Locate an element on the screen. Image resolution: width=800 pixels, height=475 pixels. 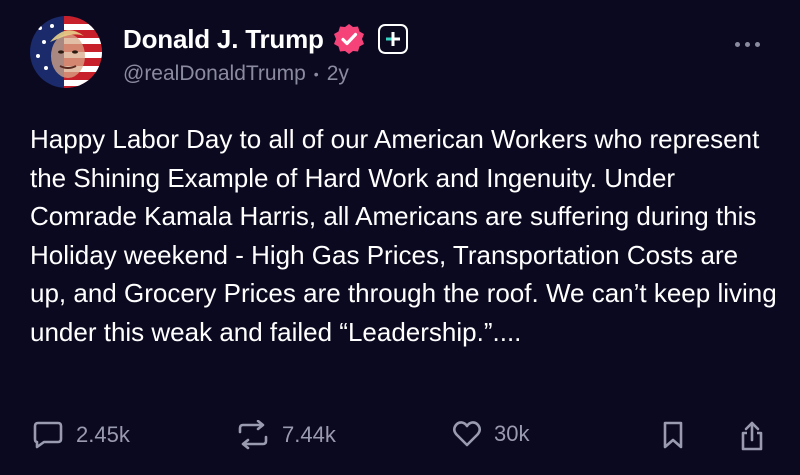
avatar is located at coordinates (66, 52).